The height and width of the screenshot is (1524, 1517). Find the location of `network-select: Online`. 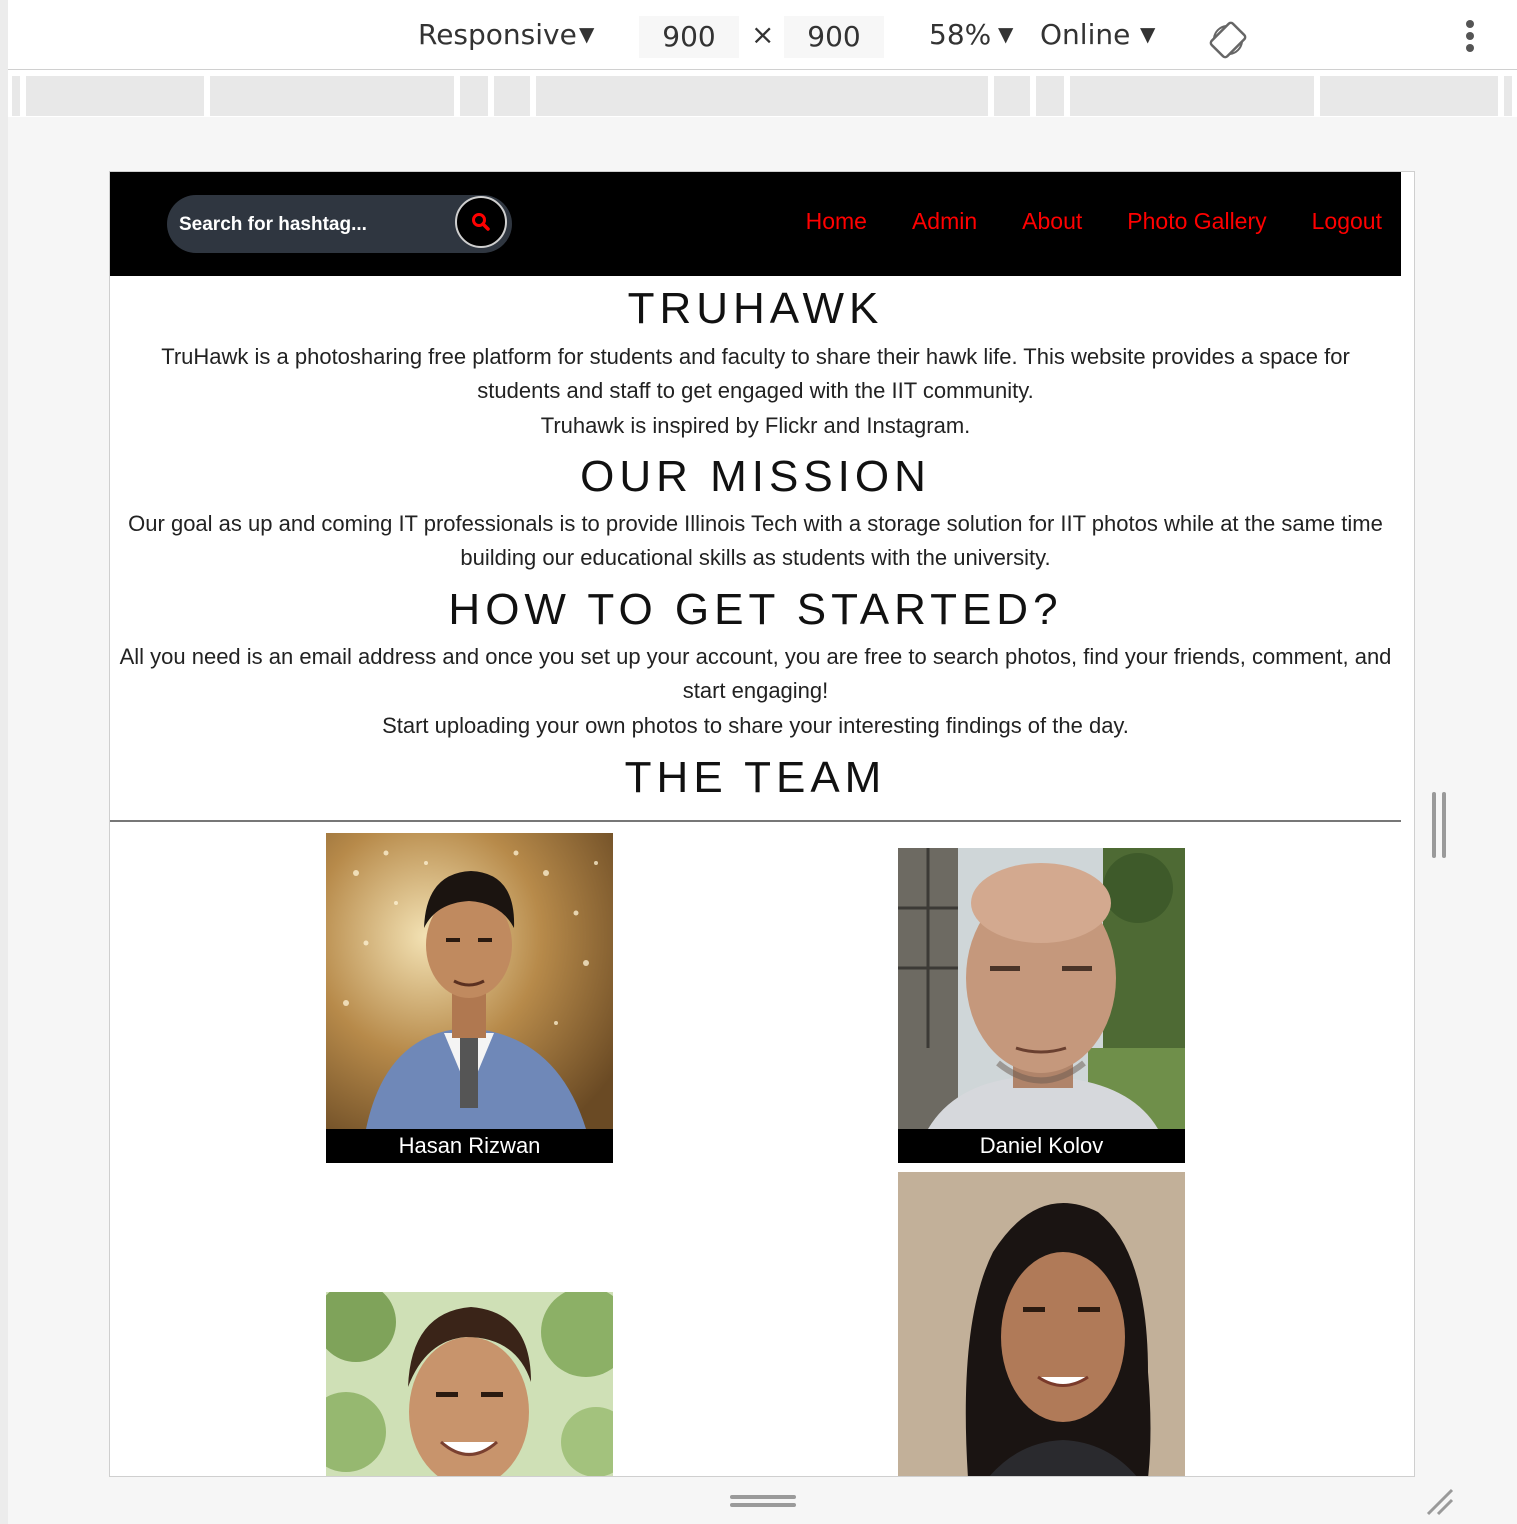

network-select: Online is located at coordinates (1085, 34).